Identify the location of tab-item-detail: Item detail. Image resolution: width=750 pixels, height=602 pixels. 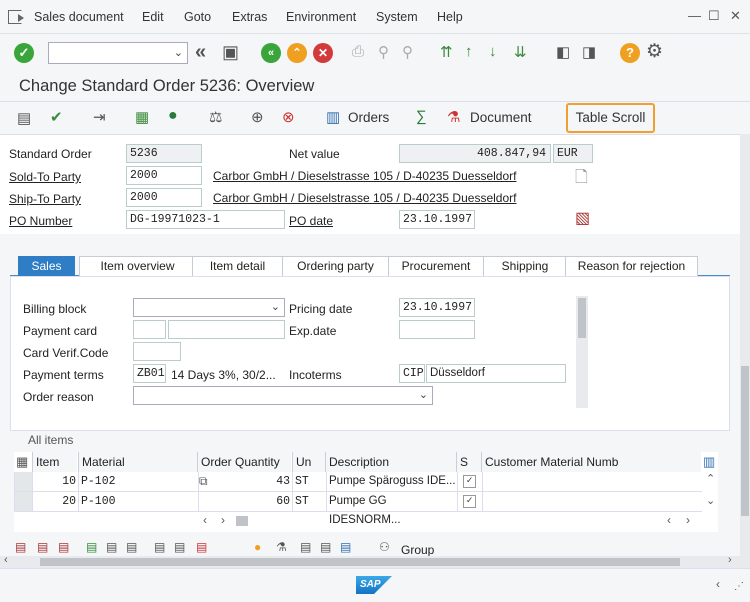
(237, 266).